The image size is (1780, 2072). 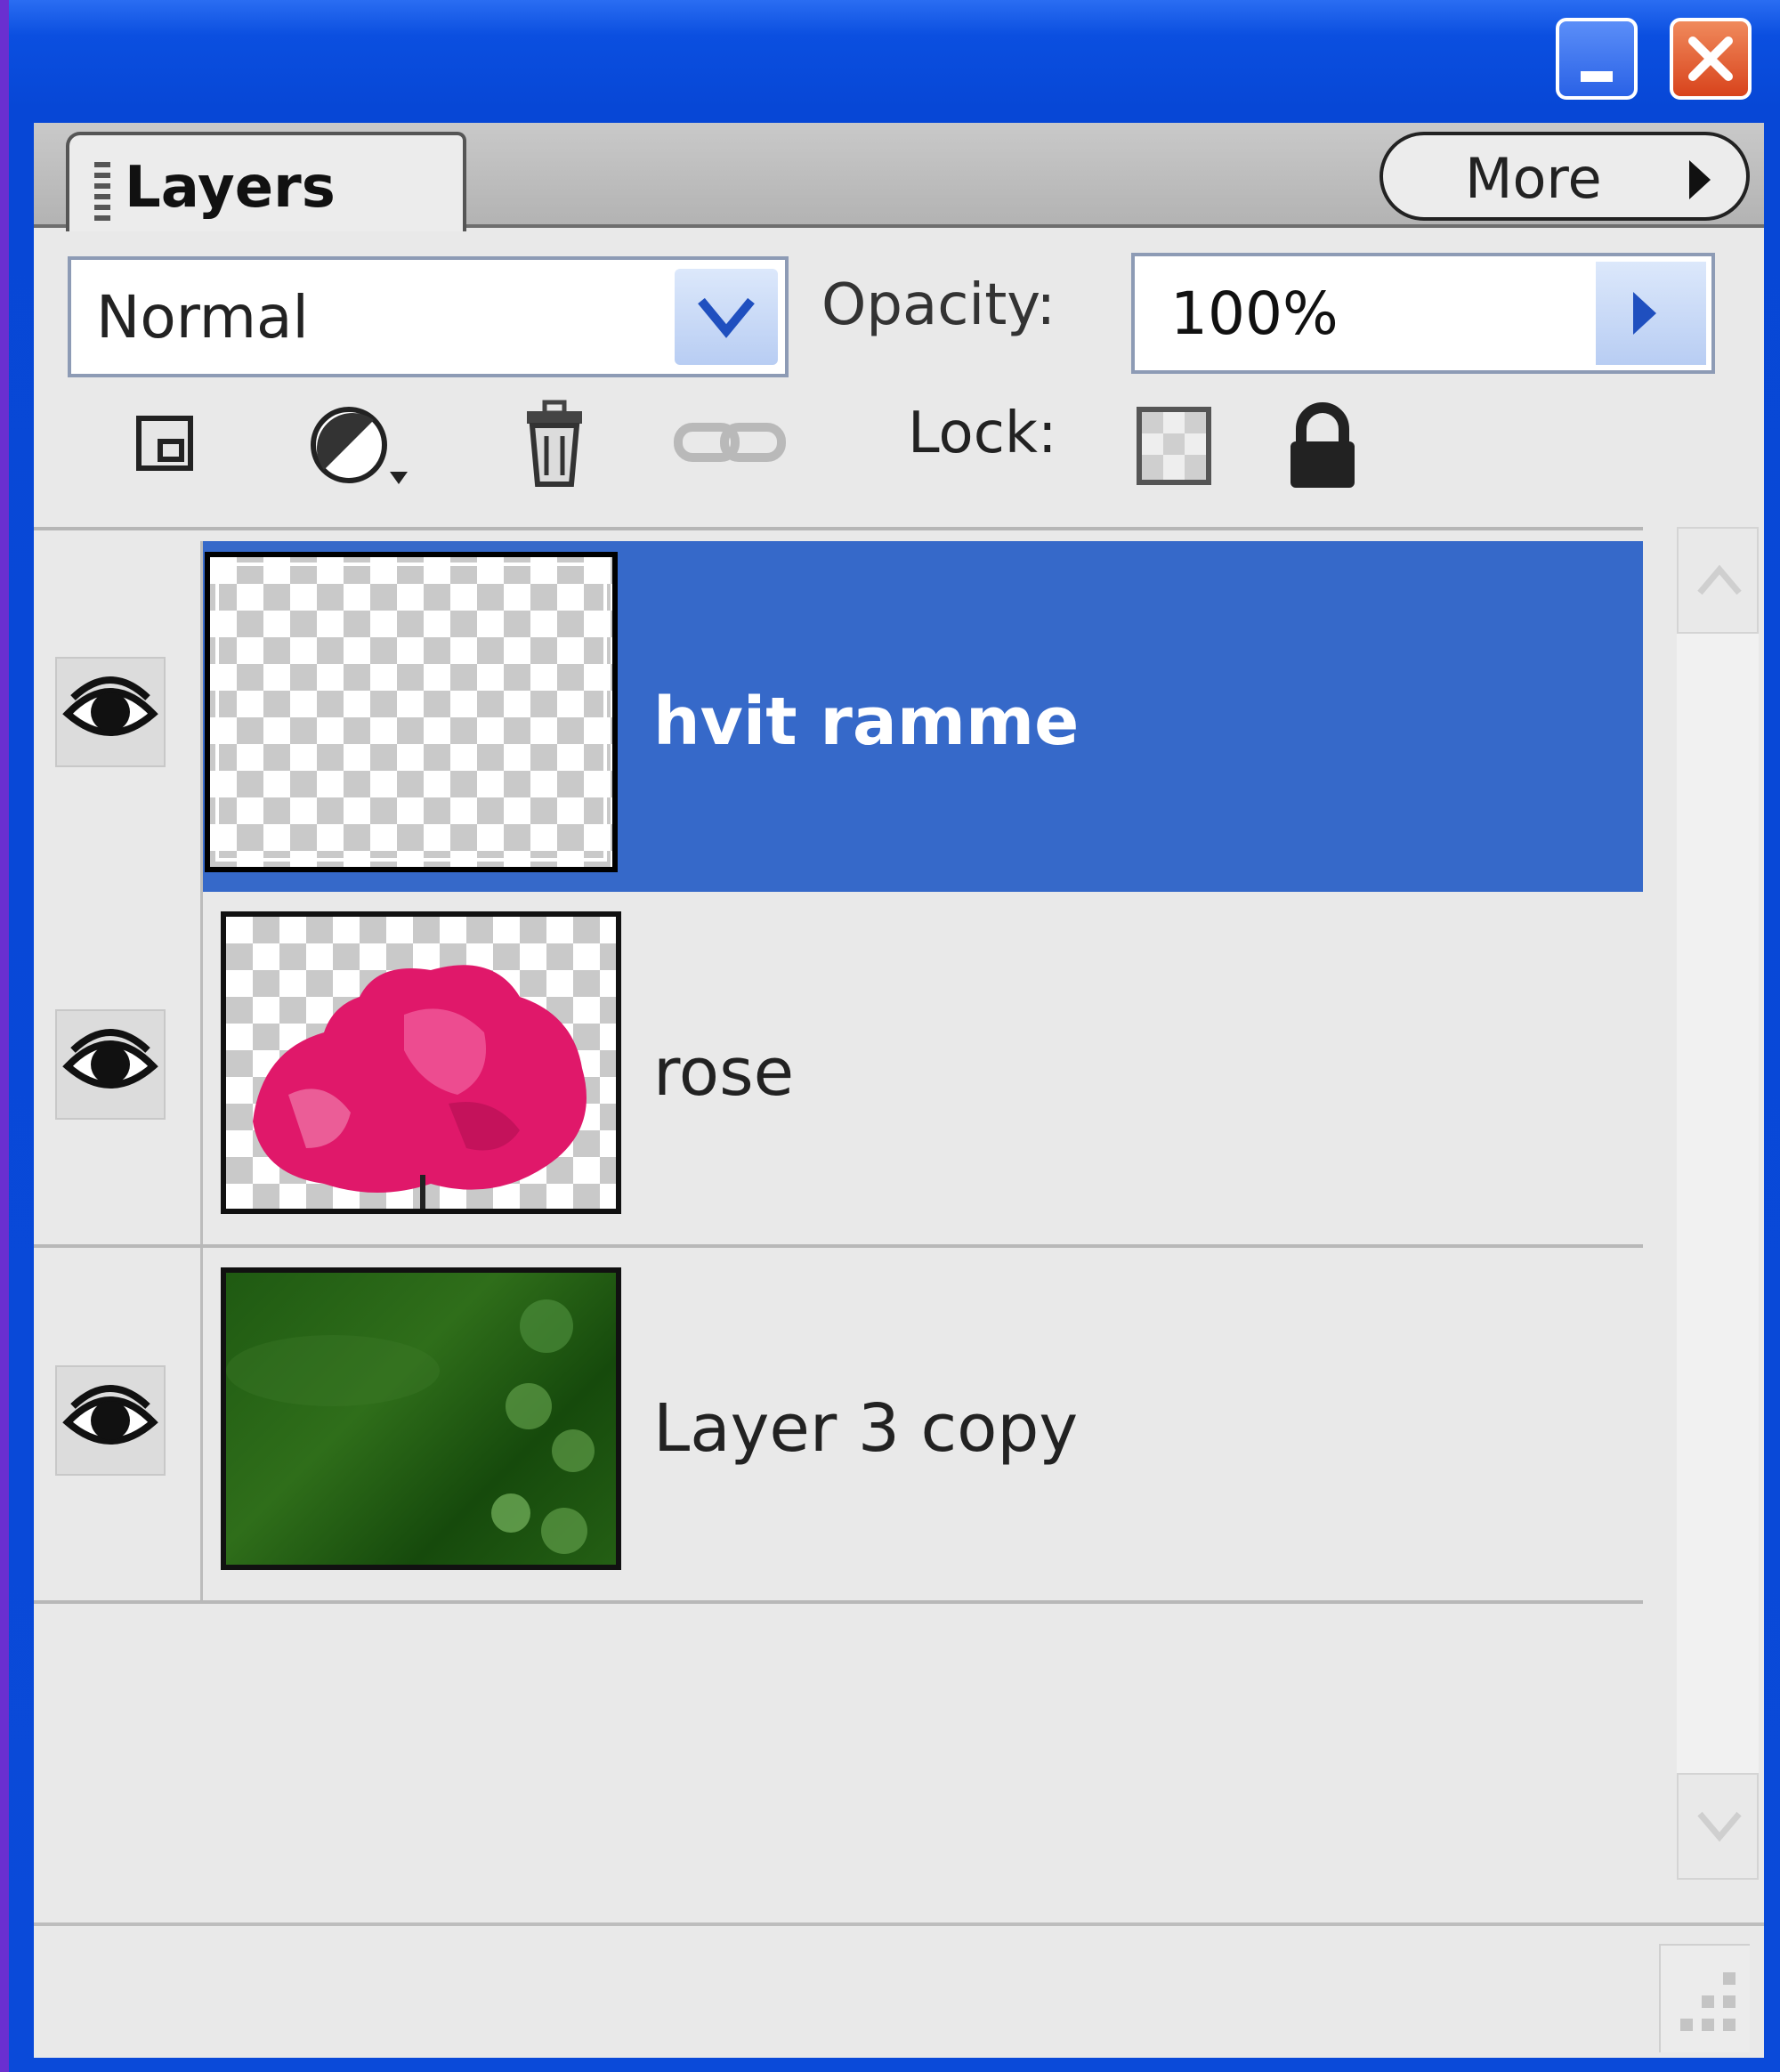 What do you see at coordinates (866, 722) in the screenshot?
I see `layer-name: hvit ramme` at bounding box center [866, 722].